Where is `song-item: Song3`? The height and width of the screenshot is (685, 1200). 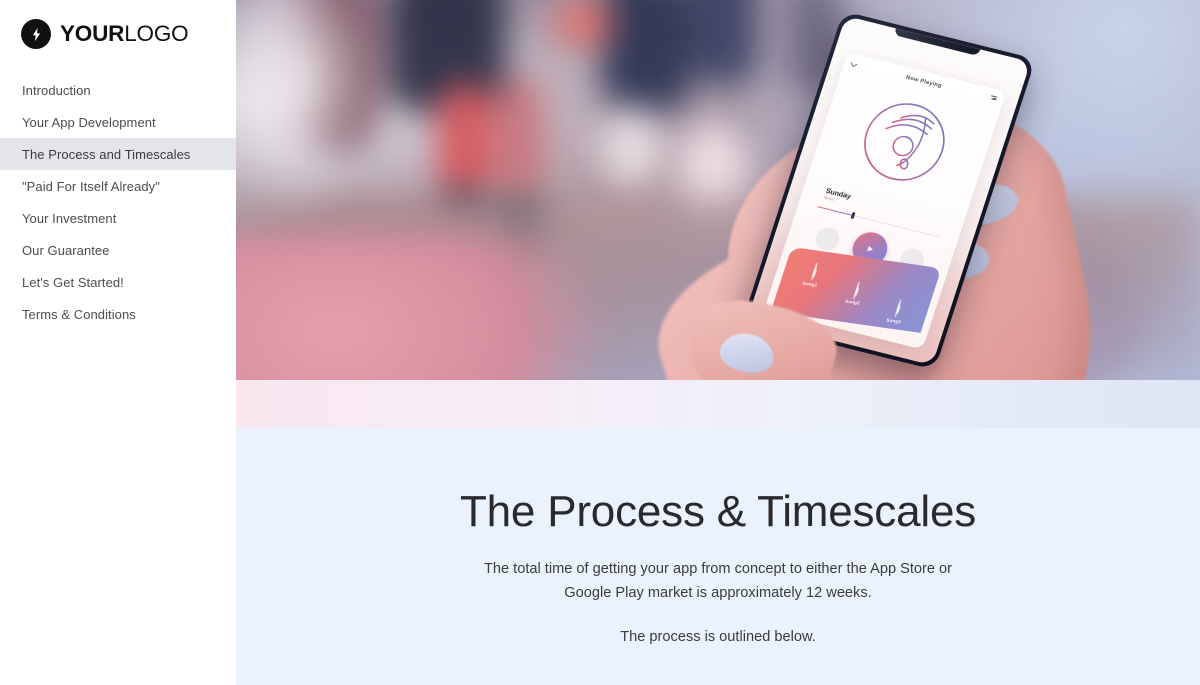
song-item: Song3 is located at coordinates (897, 311).